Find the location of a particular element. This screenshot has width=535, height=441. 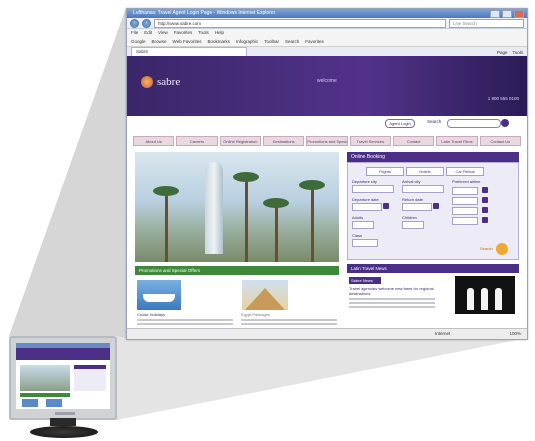

monitor-screen is located at coordinates (63, 376).